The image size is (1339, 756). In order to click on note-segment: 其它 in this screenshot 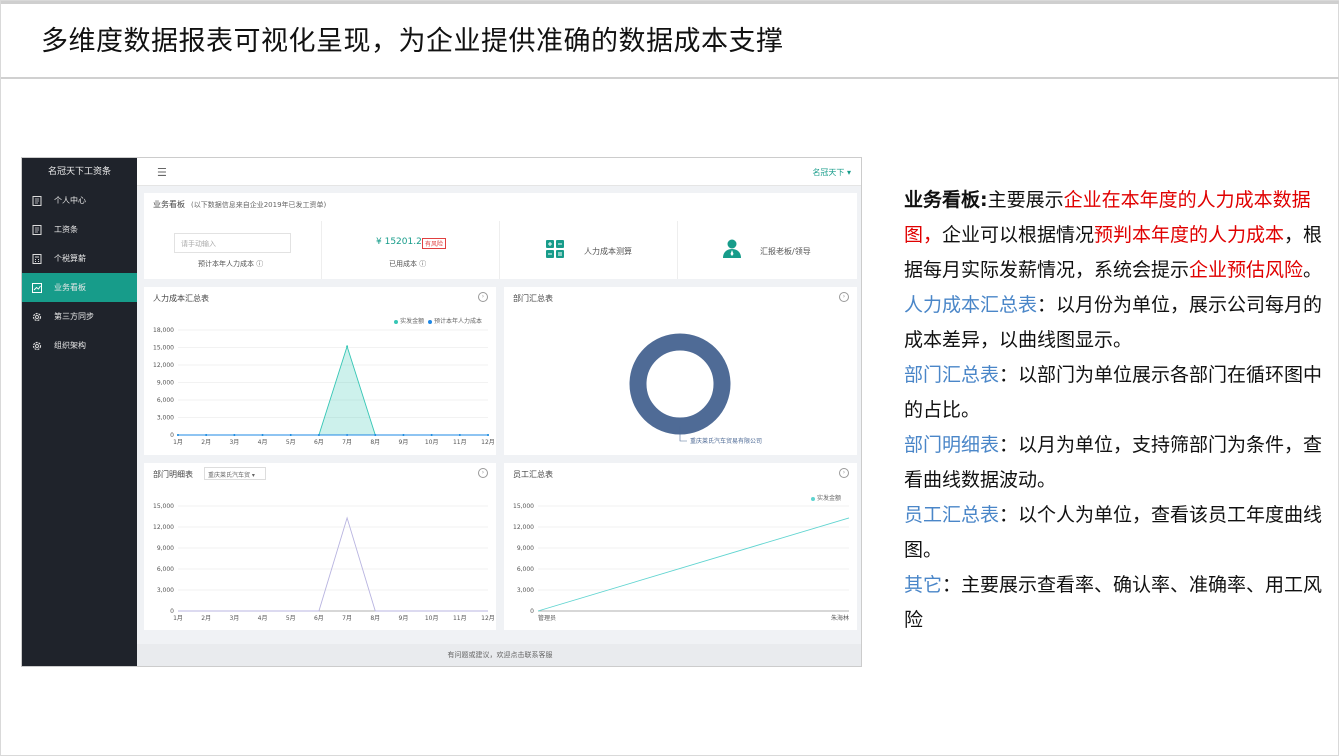, I will do `click(923, 585)`.